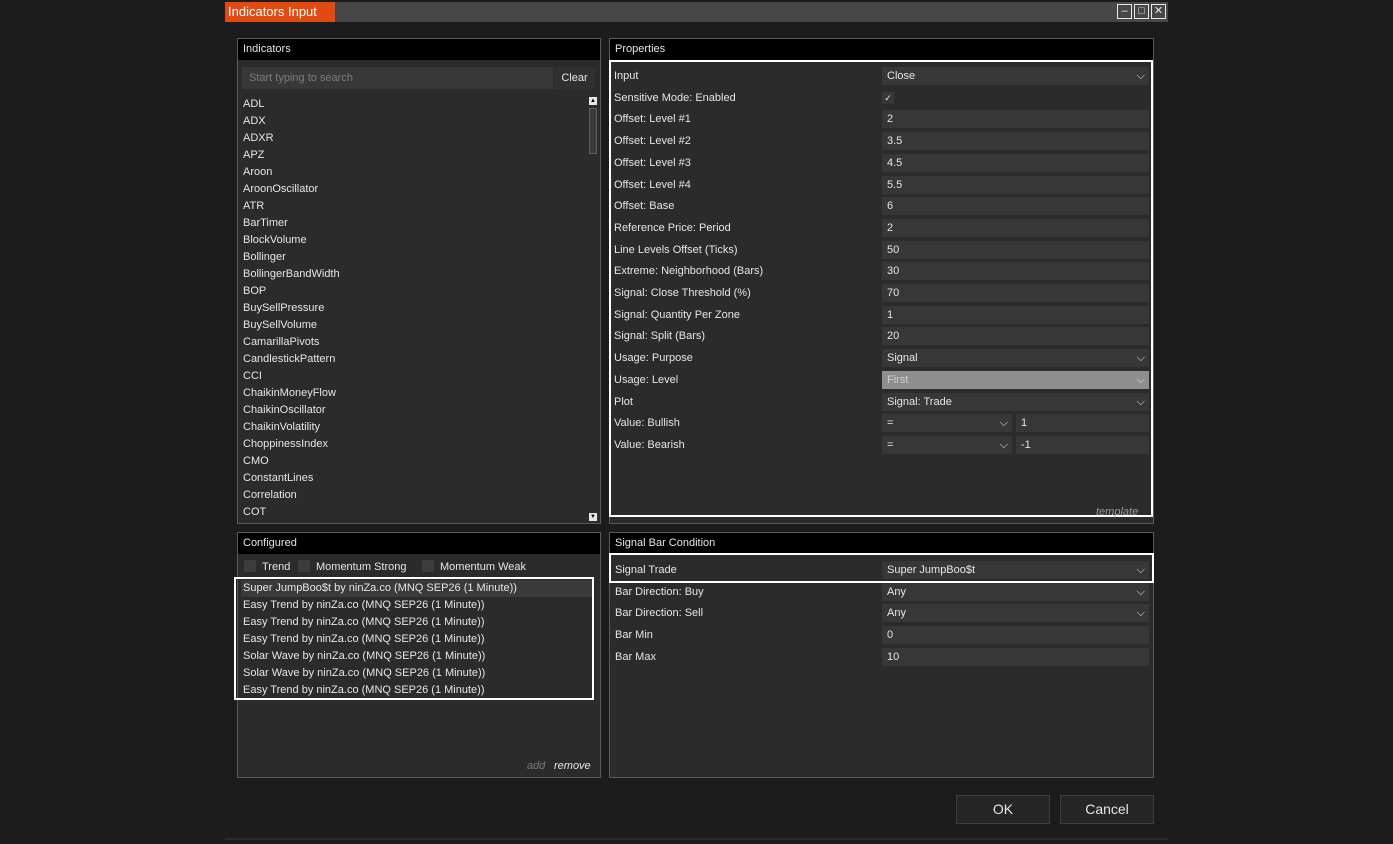  Describe the element at coordinates (593, 309) in the screenshot. I see `indicator-scrollbar: ▲ ▼` at that location.